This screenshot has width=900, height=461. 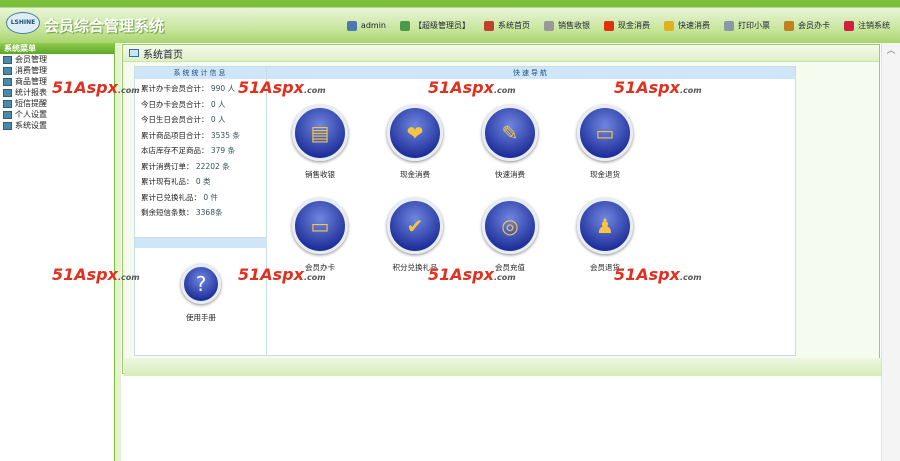 What do you see at coordinates (849, 25) in the screenshot?
I see `logout-icon` at bounding box center [849, 25].